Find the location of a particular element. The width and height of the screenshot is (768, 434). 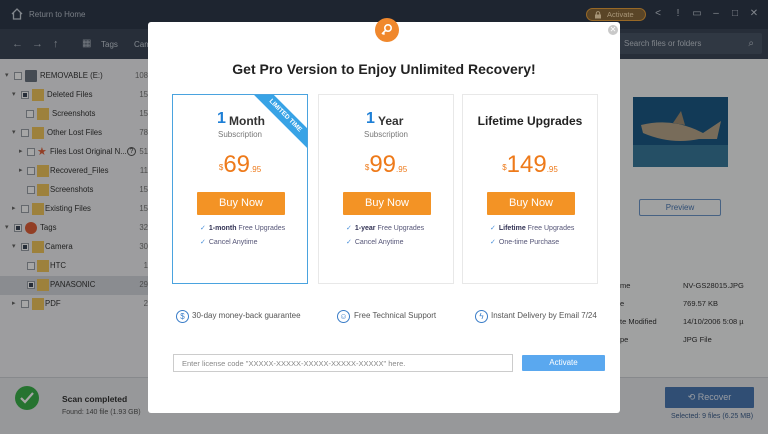

plan-unit: Year is located at coordinates (391, 121).